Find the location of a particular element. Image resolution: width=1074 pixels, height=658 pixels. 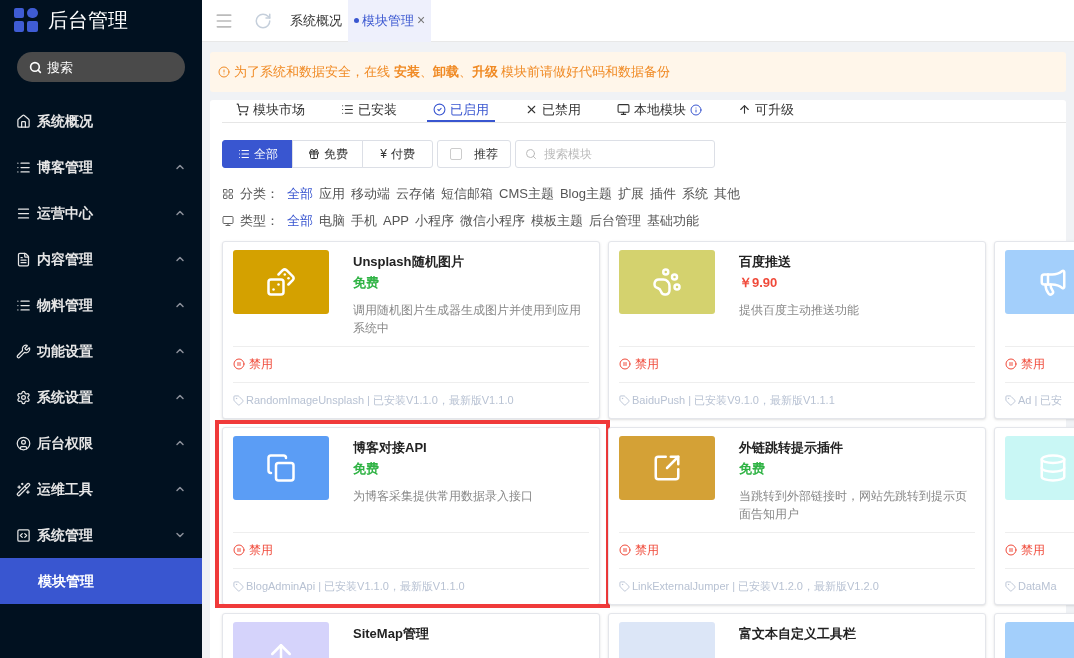

module-card: 禁用 DataMa is located at coordinates (1034, 515).